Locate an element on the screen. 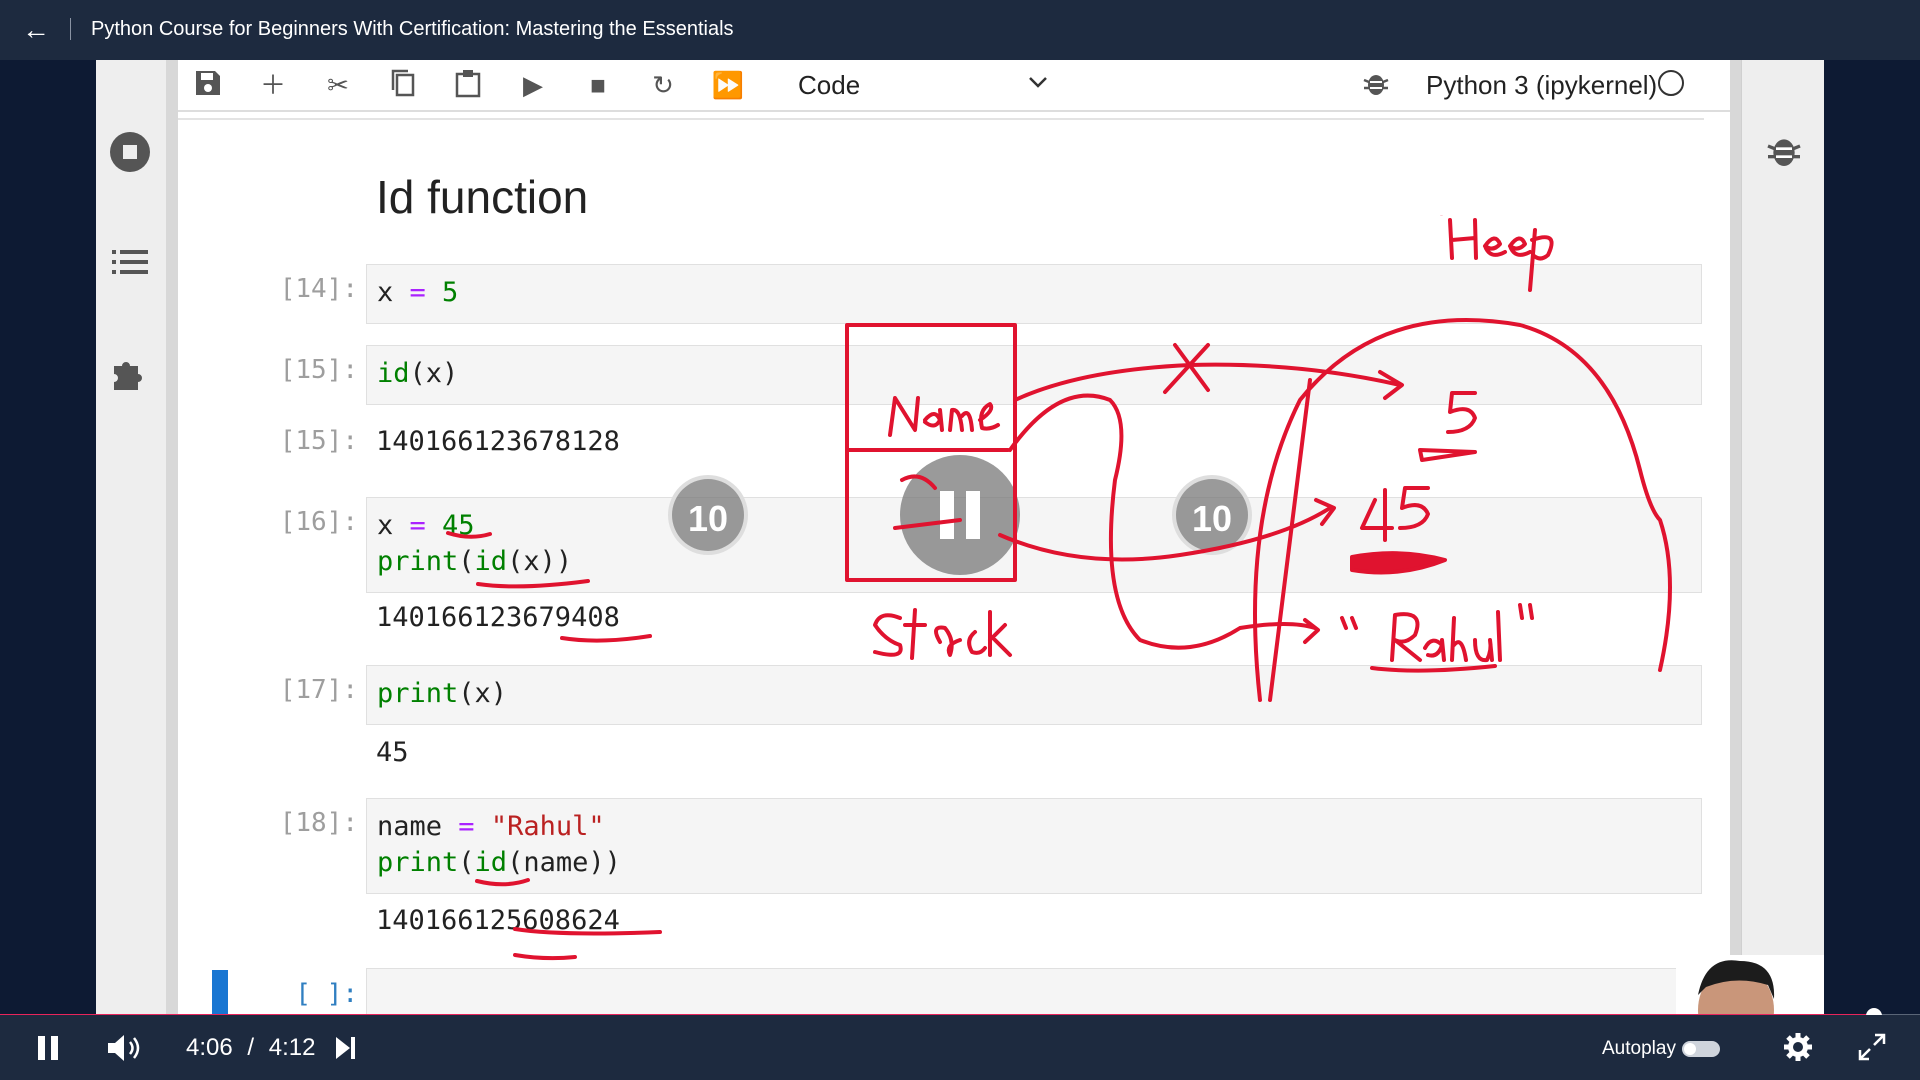 The width and height of the screenshot is (1920, 1080). autoplay-toggle is located at coordinates (1701, 1049).